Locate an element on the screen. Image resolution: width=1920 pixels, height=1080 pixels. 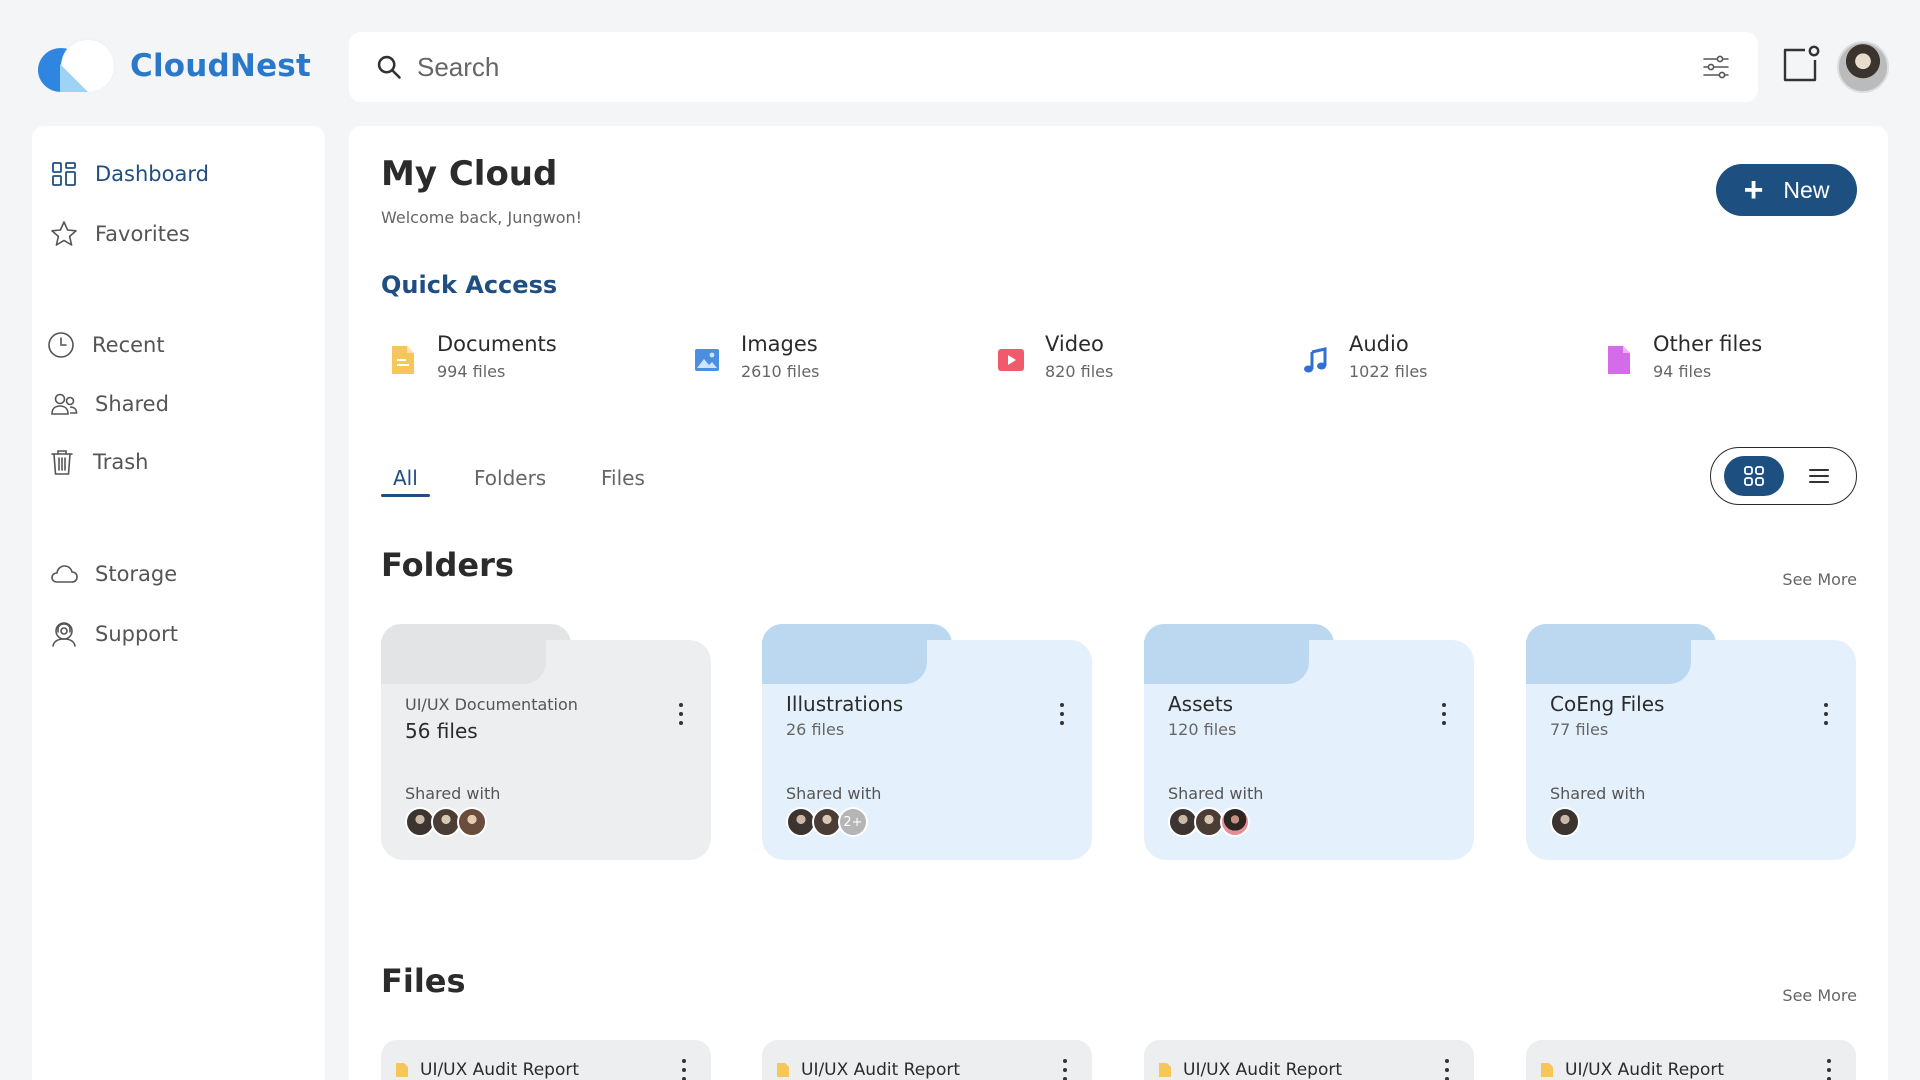
page-title: My Cloud is located at coordinates (469, 174).